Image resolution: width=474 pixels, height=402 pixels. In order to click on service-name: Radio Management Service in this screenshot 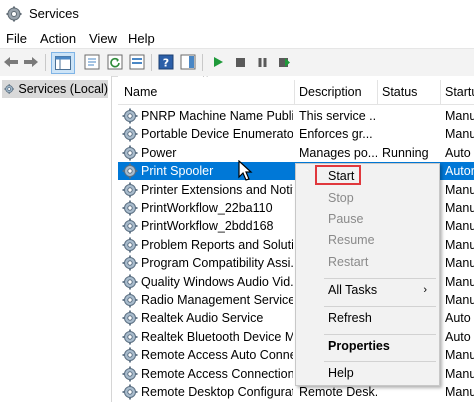, I will do `click(217, 300)`.